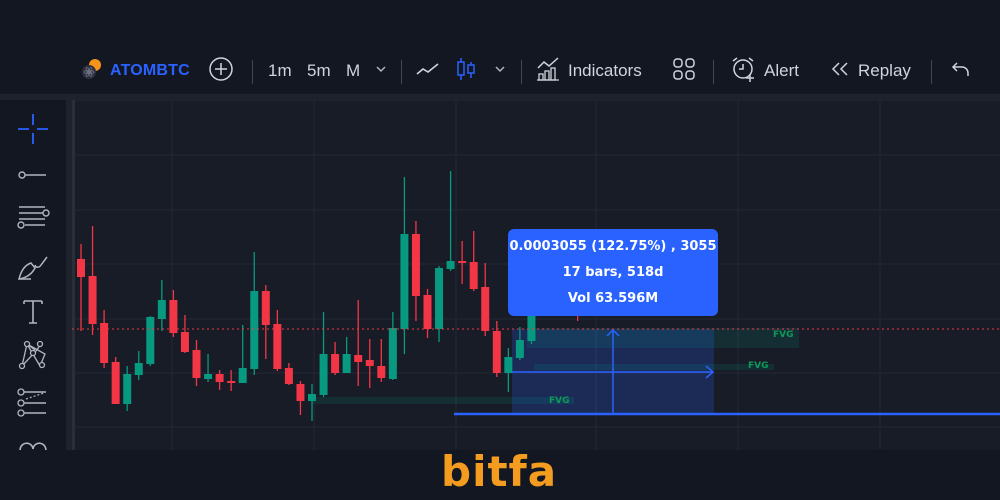  I want to click on line-chart-icon, so click(428, 71).